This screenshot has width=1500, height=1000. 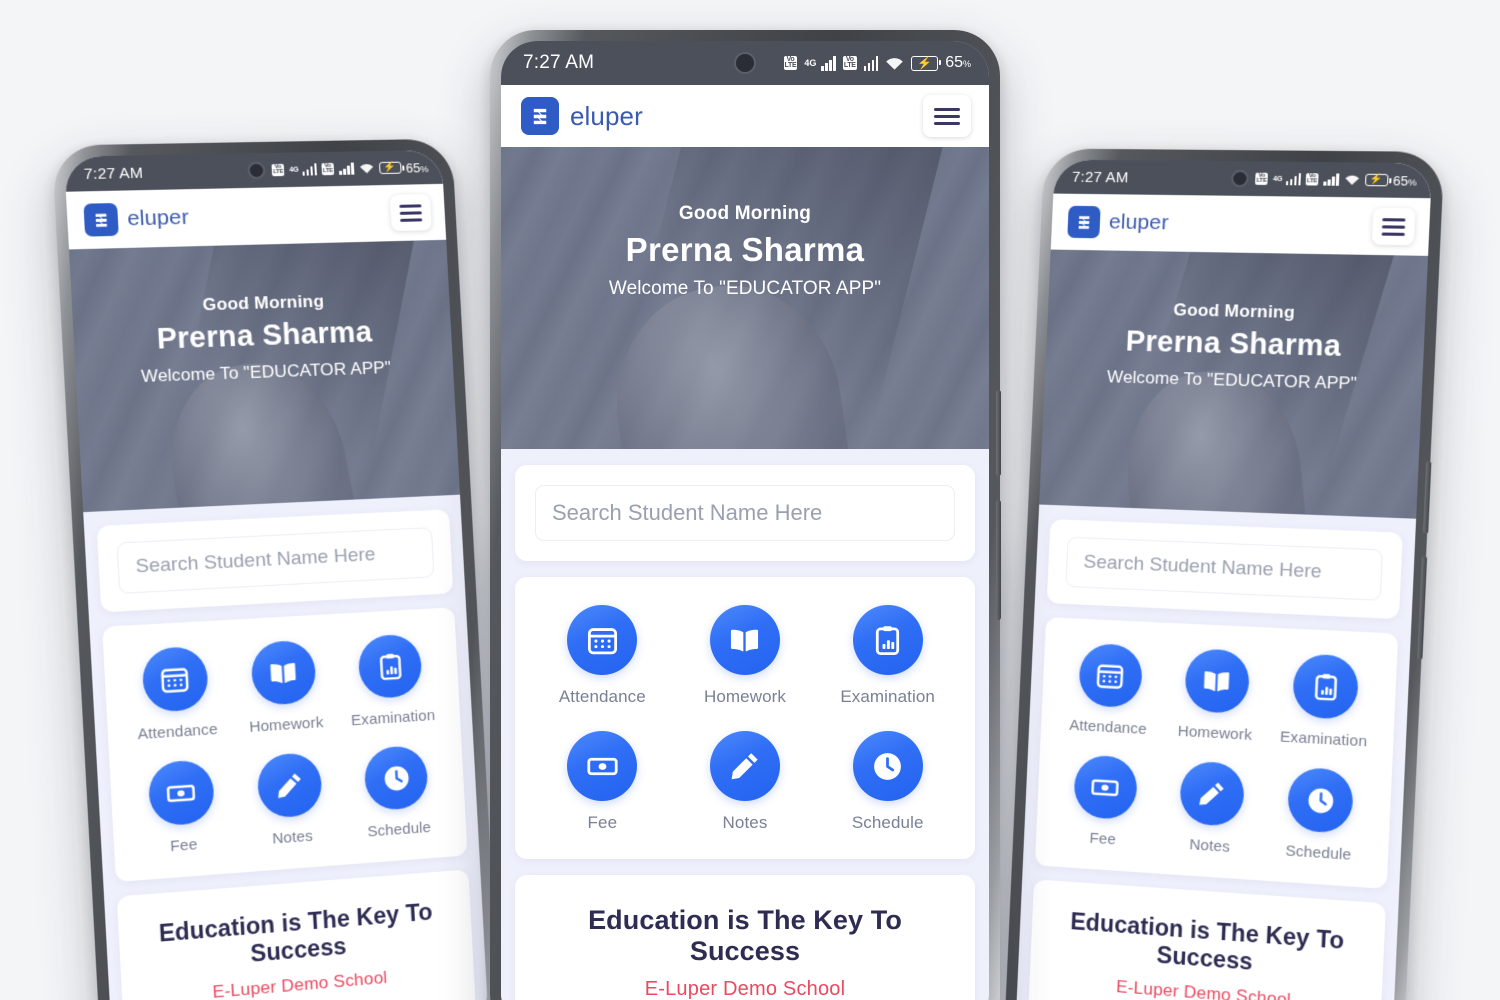 I want to click on shortcut-label: Fee, so click(x=602, y=822).